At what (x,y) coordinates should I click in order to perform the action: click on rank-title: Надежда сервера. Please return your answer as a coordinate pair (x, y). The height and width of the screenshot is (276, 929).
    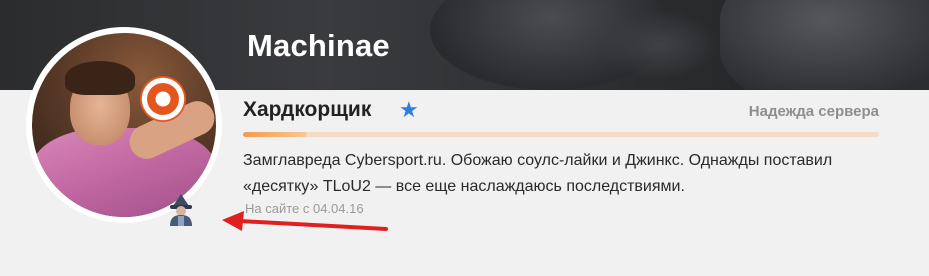
    Looking at the image, I should click on (814, 111).